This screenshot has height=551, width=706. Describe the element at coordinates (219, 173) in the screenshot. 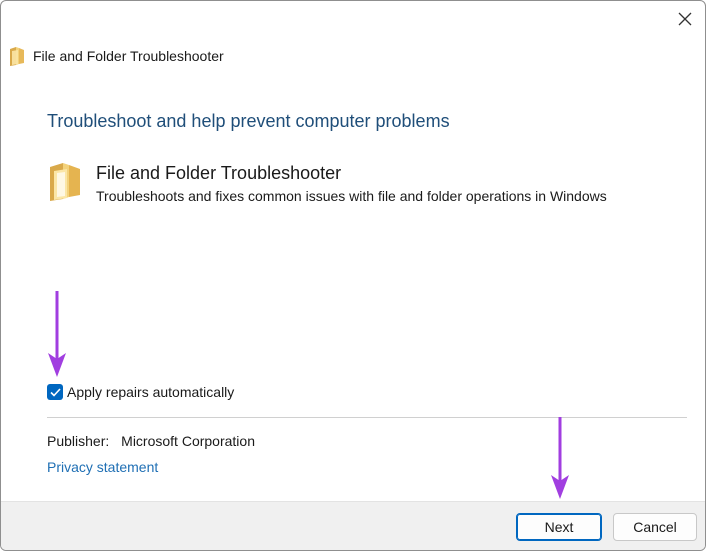

I see `troubleshooter-name: File and Folder Troubleshooter` at that location.